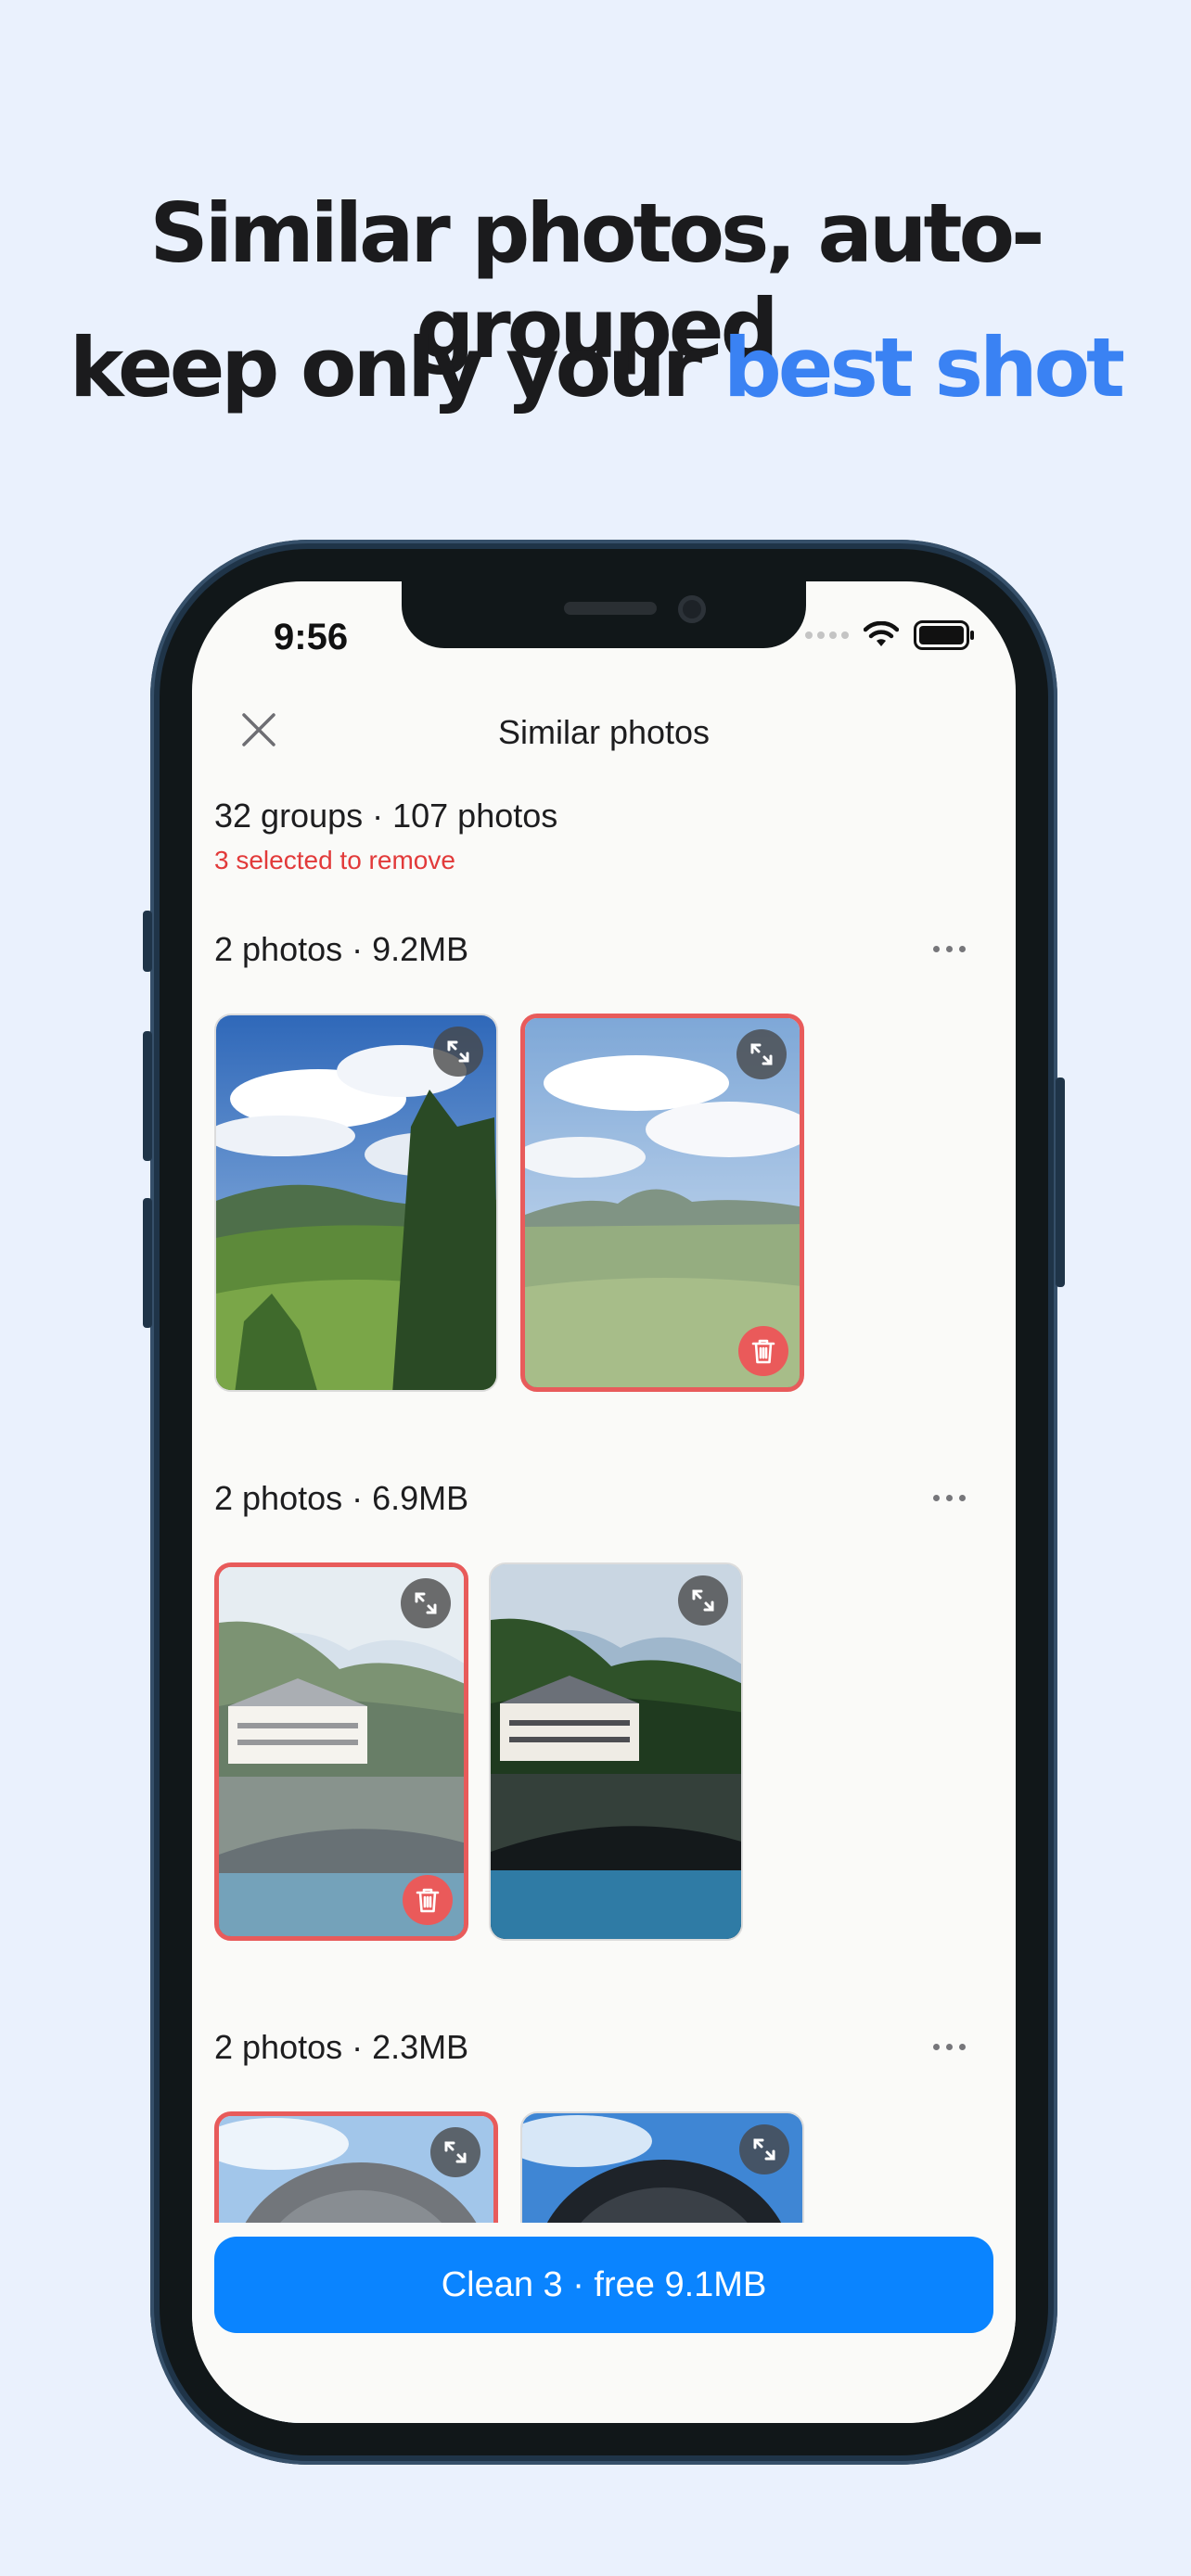 The width and height of the screenshot is (1191, 2576). I want to click on group-header: 2 photos · 9.2MB, so click(341, 949).